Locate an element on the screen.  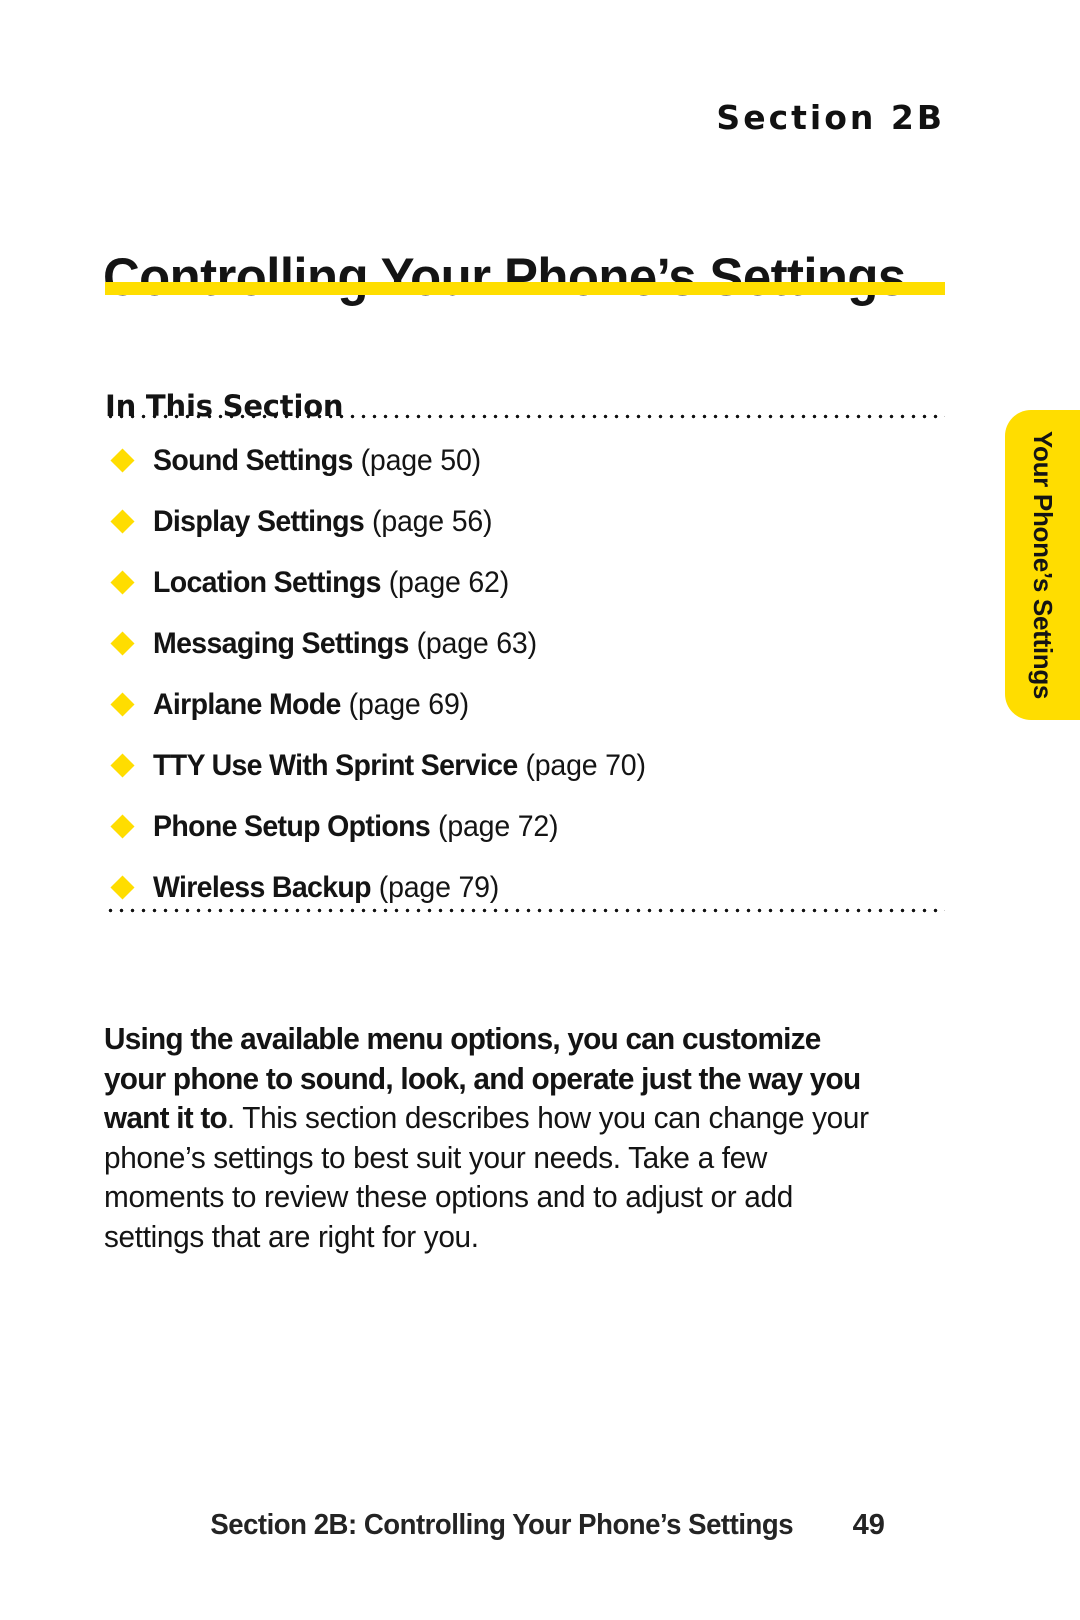
list-item-text: Location Settings (page 62) is located at coordinates (331, 583).